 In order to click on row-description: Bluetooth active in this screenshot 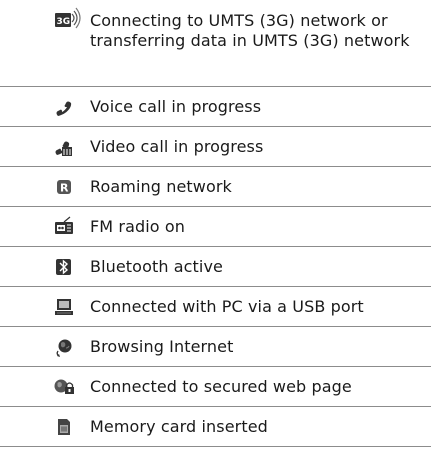, I will do `click(156, 266)`.